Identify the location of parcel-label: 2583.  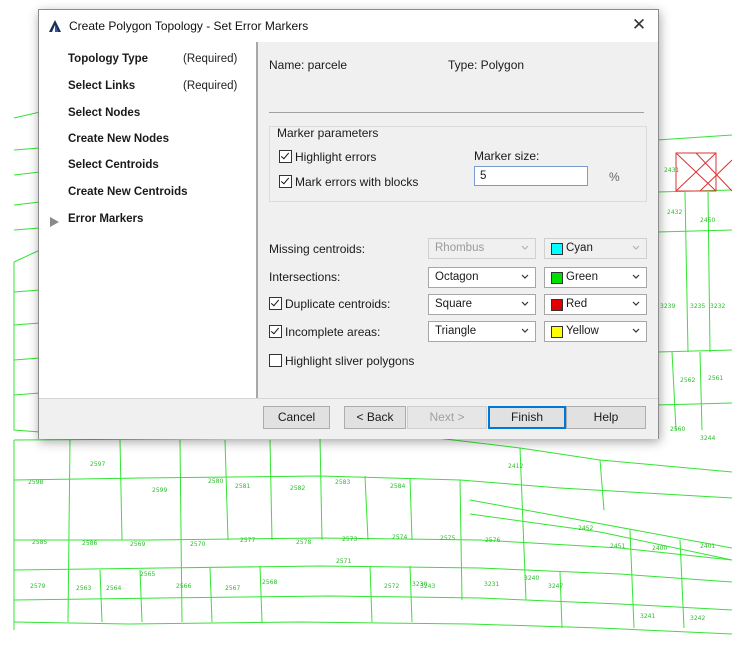
(342, 482).